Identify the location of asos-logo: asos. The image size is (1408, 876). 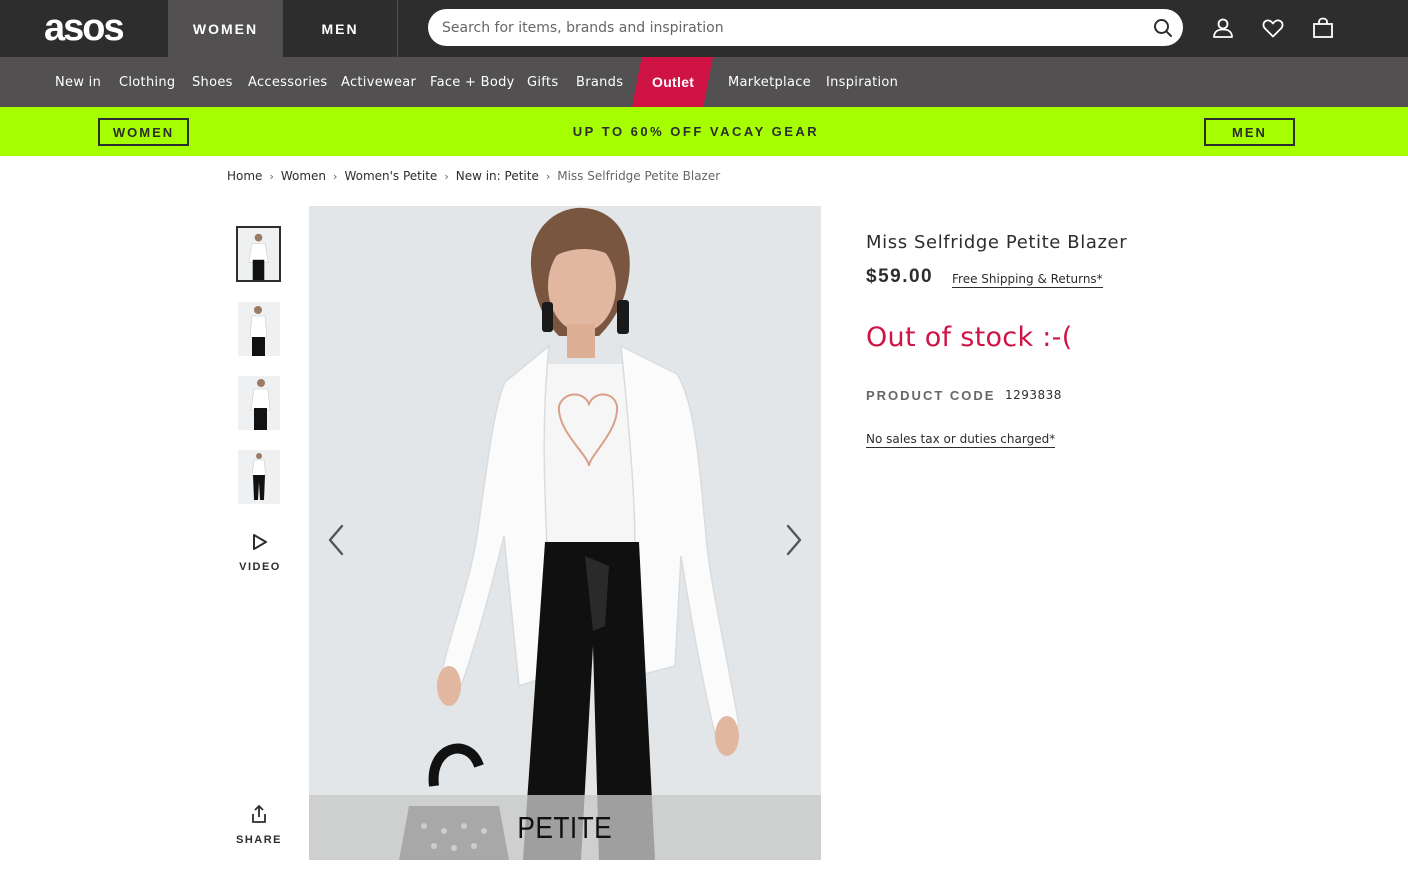
(84, 28).